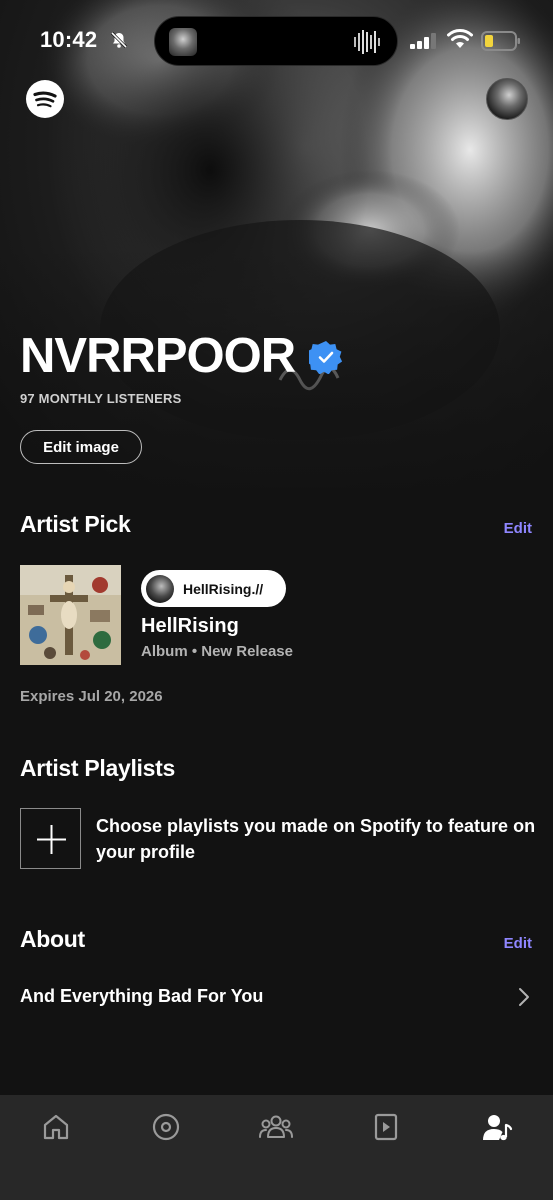 This screenshot has width=553, height=1200. I want to click on about-edit-link: Edit, so click(518, 943).